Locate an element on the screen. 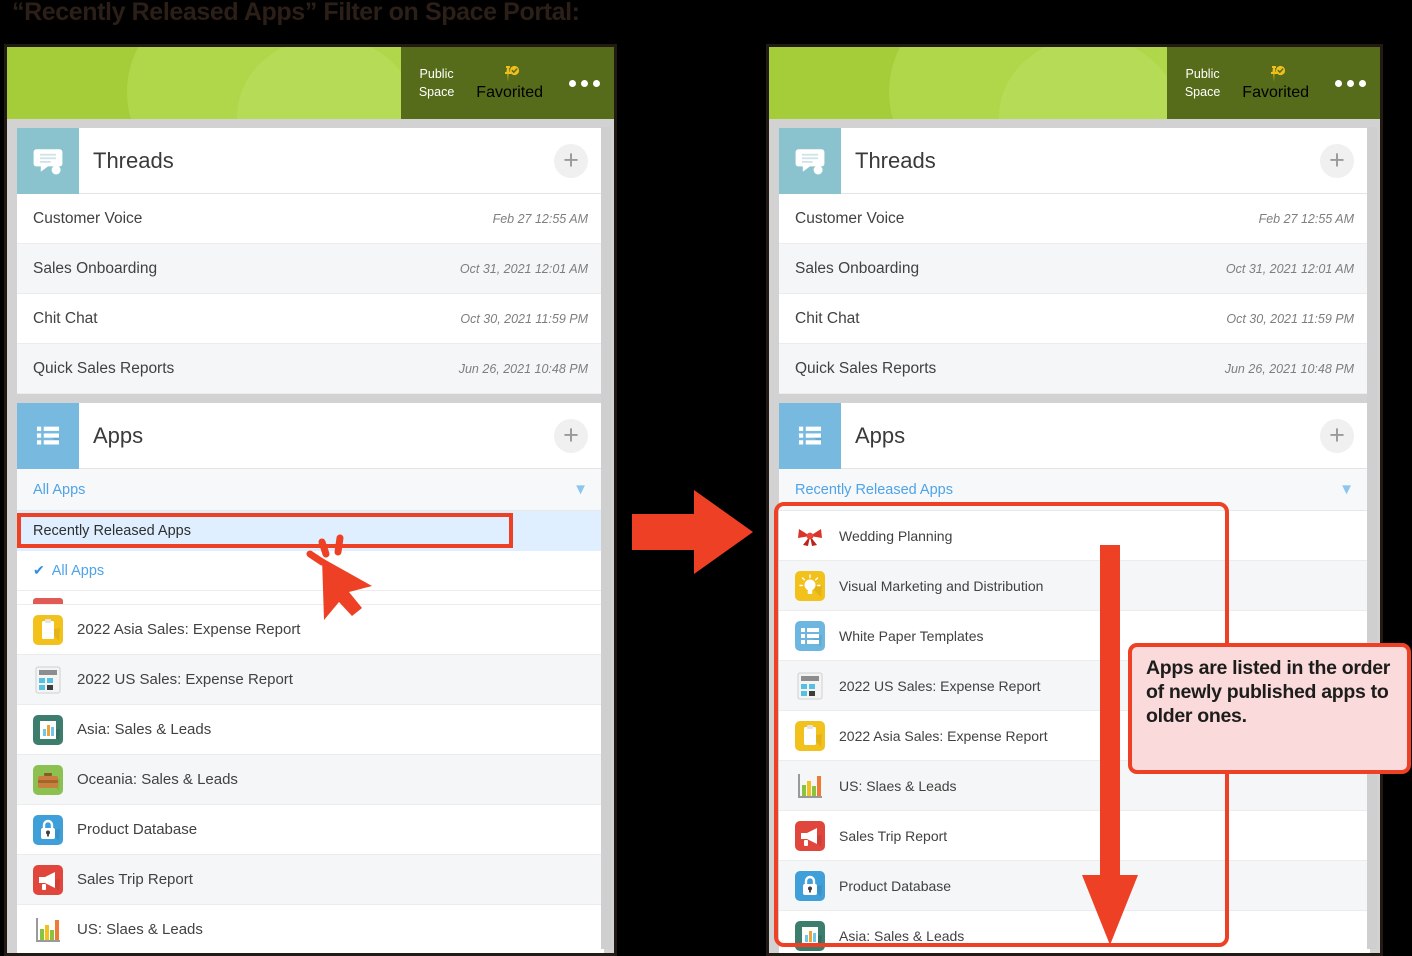  bar-graph-icon is located at coordinates (48, 930).